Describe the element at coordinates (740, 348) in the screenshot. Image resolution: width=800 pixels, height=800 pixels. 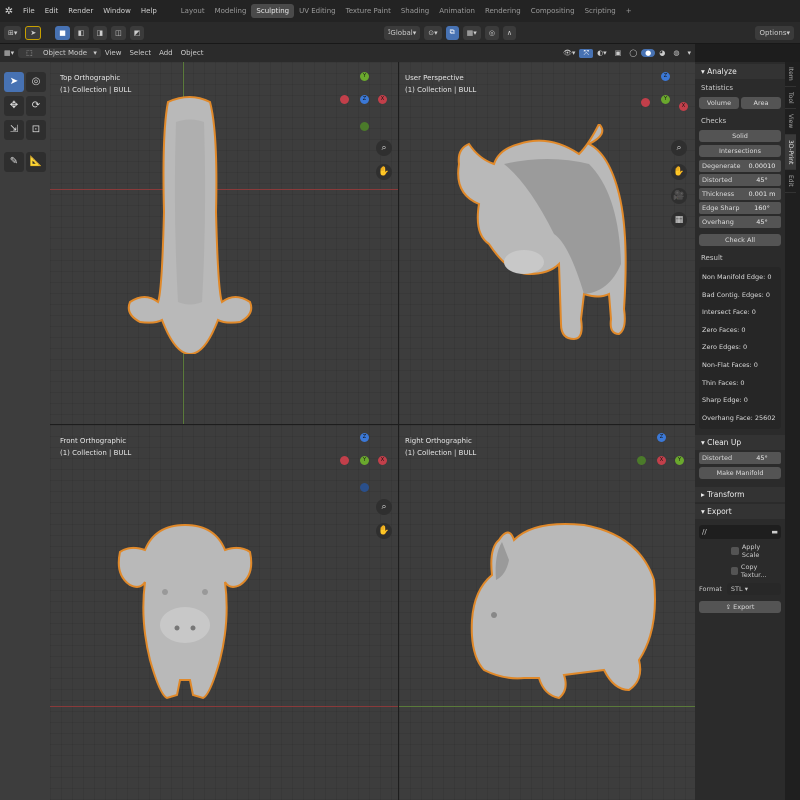
I see `result-item: Zero Edges: 0` at that location.